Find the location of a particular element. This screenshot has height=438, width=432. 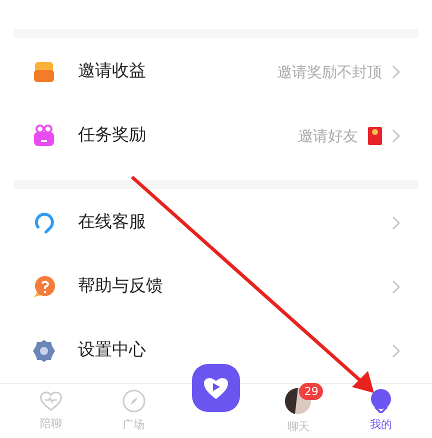

compass-icon is located at coordinates (134, 400).